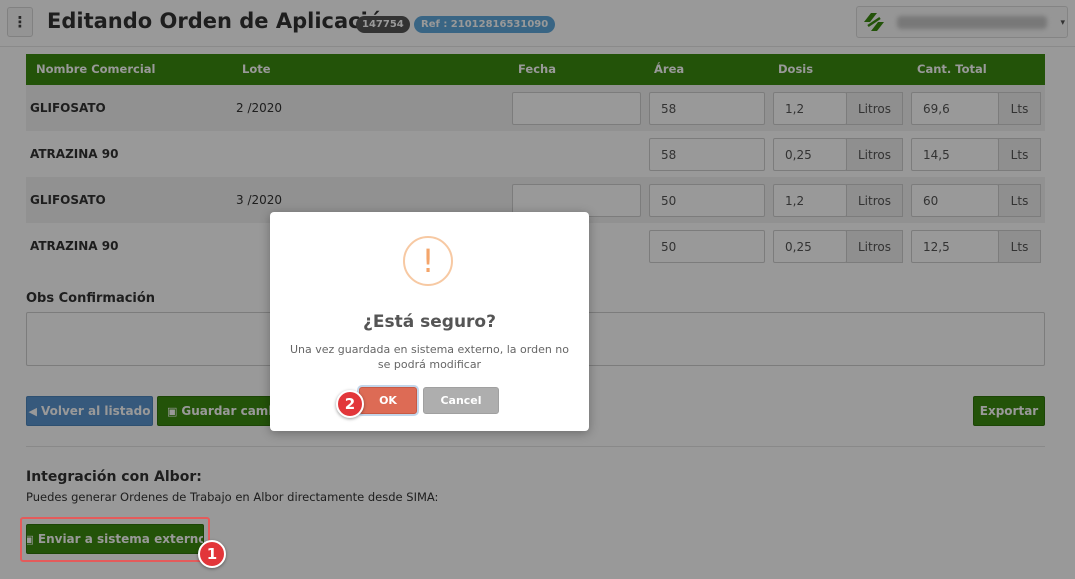 The height and width of the screenshot is (579, 1075). I want to click on cancel-button: Cancel, so click(461, 400).